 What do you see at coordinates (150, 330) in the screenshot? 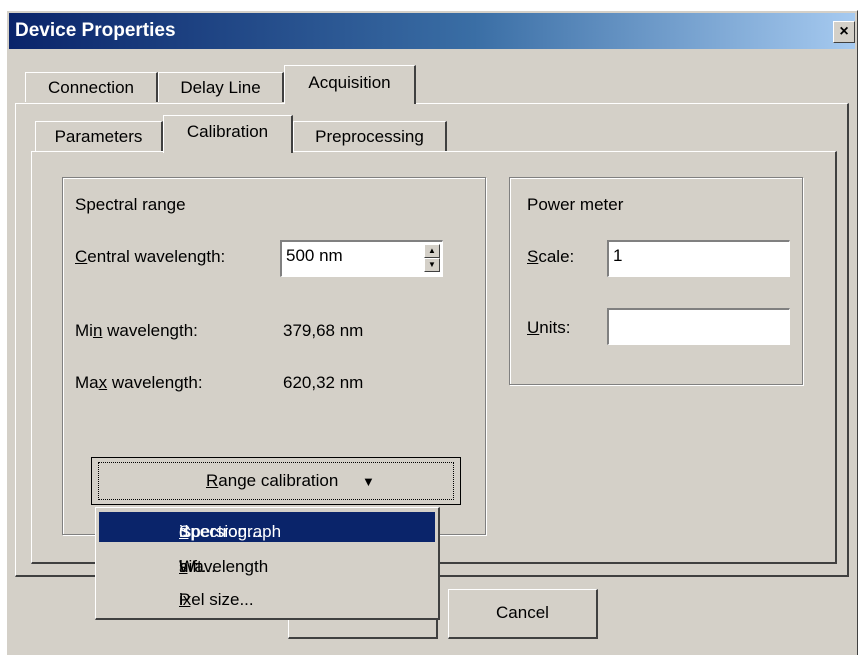
I see `min-label-b: wavelength:` at bounding box center [150, 330].